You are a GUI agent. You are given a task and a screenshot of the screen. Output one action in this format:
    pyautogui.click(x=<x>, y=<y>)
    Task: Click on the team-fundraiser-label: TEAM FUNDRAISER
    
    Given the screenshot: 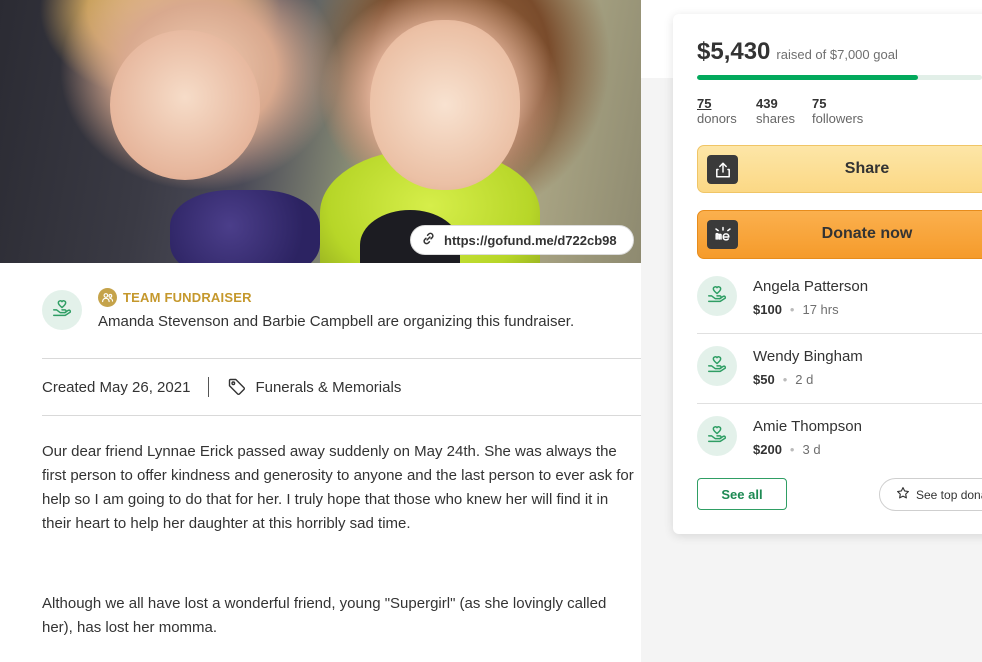 What is the action you would take?
    pyautogui.click(x=175, y=297)
    